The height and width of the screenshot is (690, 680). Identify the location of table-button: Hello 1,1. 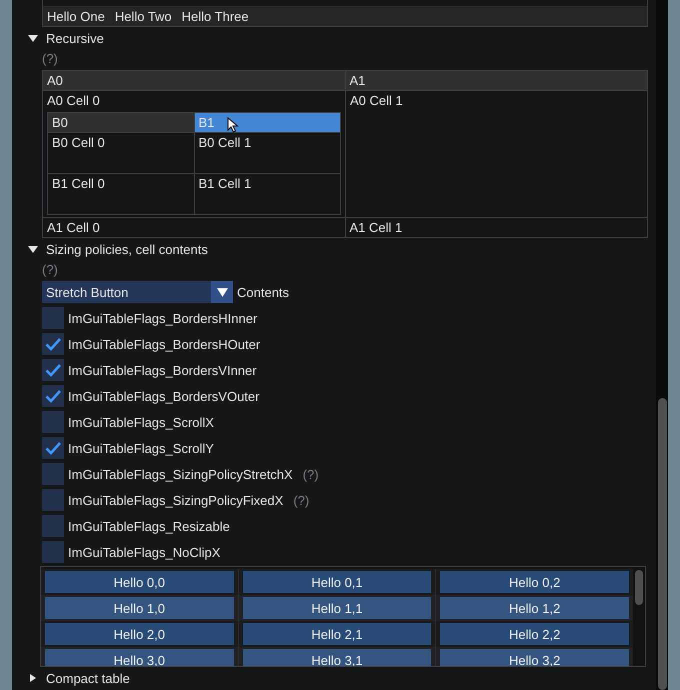
(337, 608).